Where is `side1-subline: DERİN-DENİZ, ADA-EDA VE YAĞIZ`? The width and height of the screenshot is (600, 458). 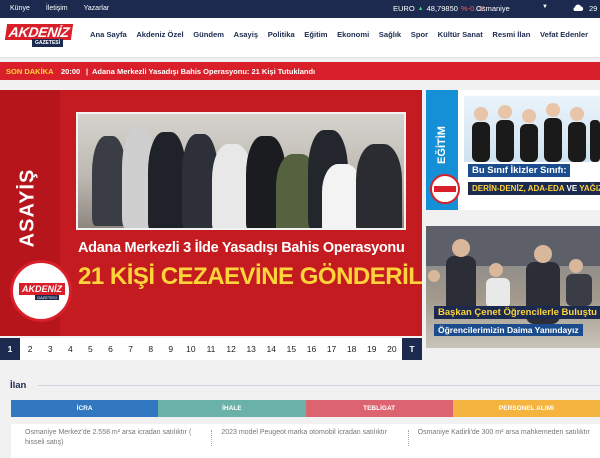 side1-subline: DERİN-DENİZ, ADA-EDA VE YAĞIZ is located at coordinates (534, 188).